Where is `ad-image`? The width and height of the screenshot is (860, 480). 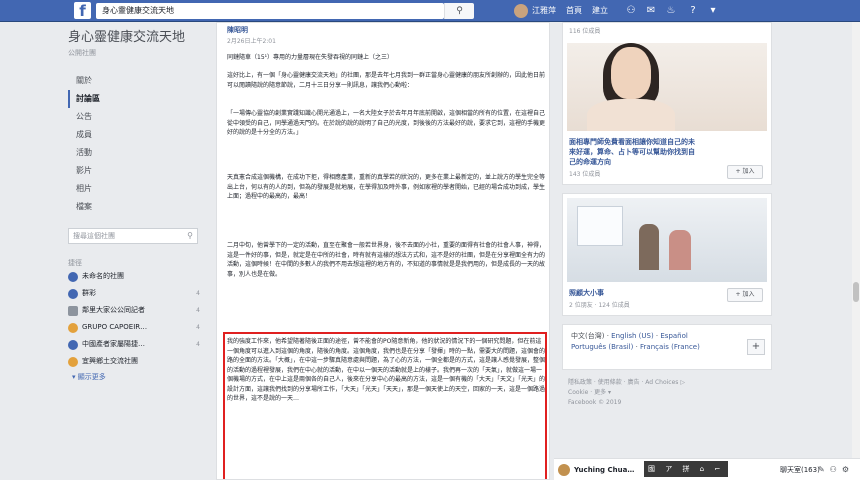
ad-image is located at coordinates (667, 87).